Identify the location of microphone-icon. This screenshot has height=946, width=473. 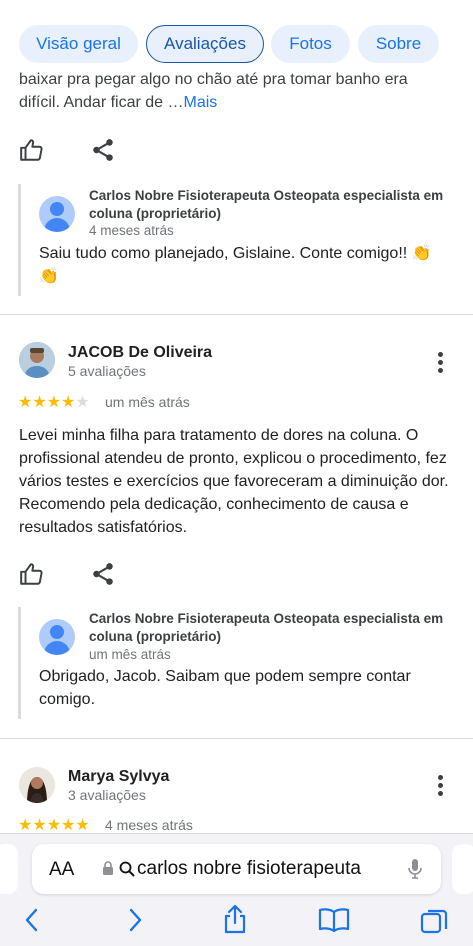
(415, 869).